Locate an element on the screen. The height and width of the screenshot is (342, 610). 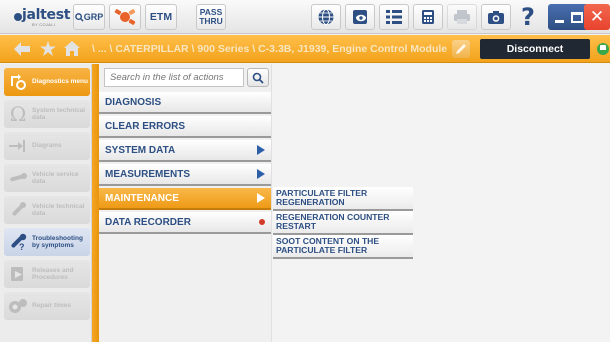
connector-button is located at coordinates (125, 17).